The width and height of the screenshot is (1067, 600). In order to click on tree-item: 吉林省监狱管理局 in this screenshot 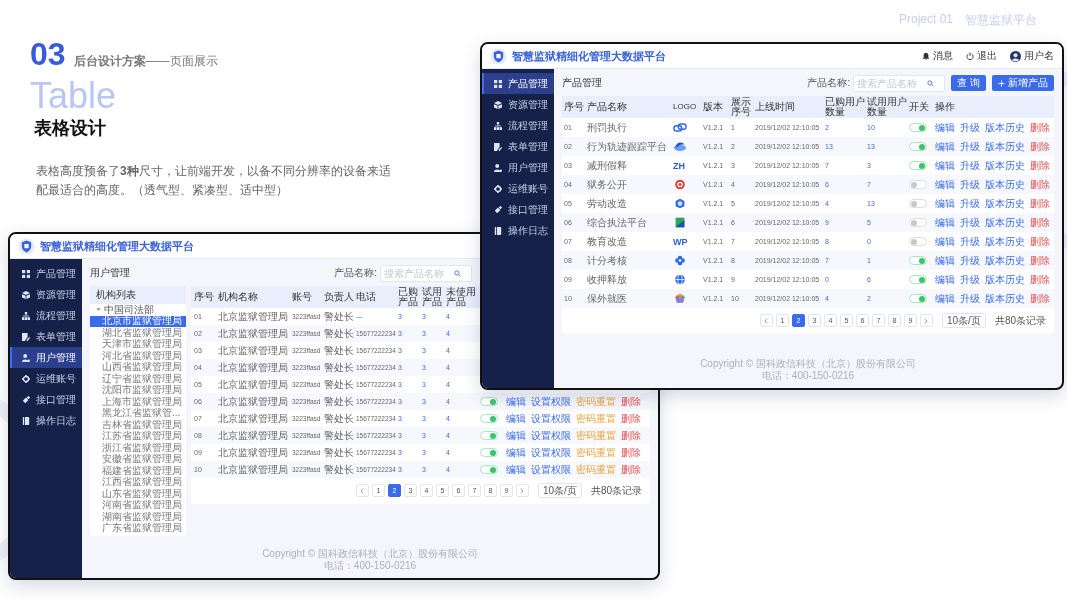, I will do `click(138, 425)`.